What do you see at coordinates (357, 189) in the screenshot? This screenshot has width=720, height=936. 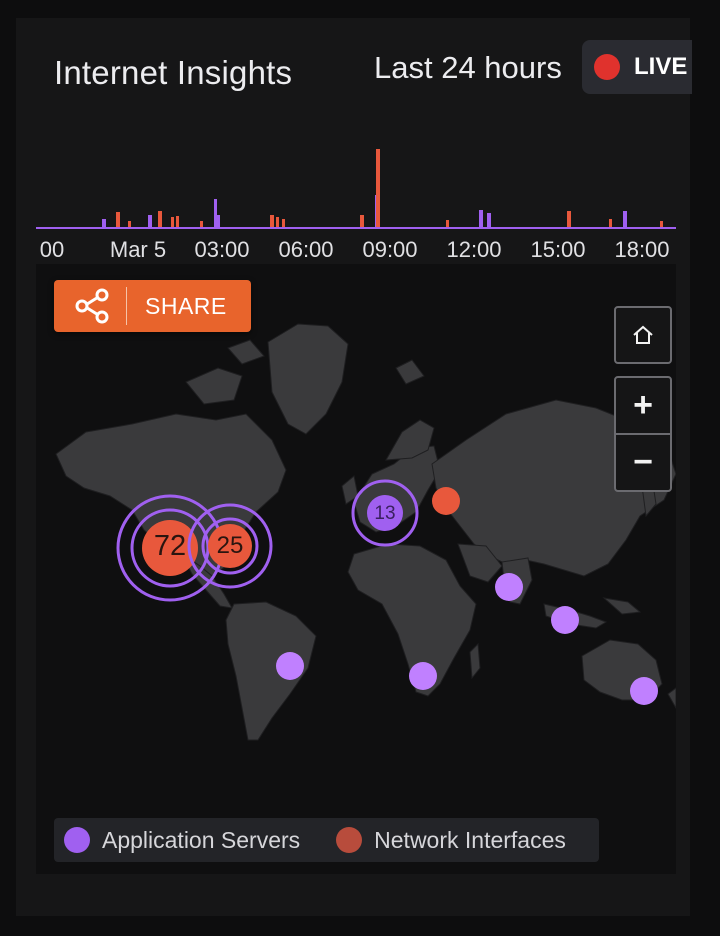 I see `timeline-bars` at bounding box center [357, 189].